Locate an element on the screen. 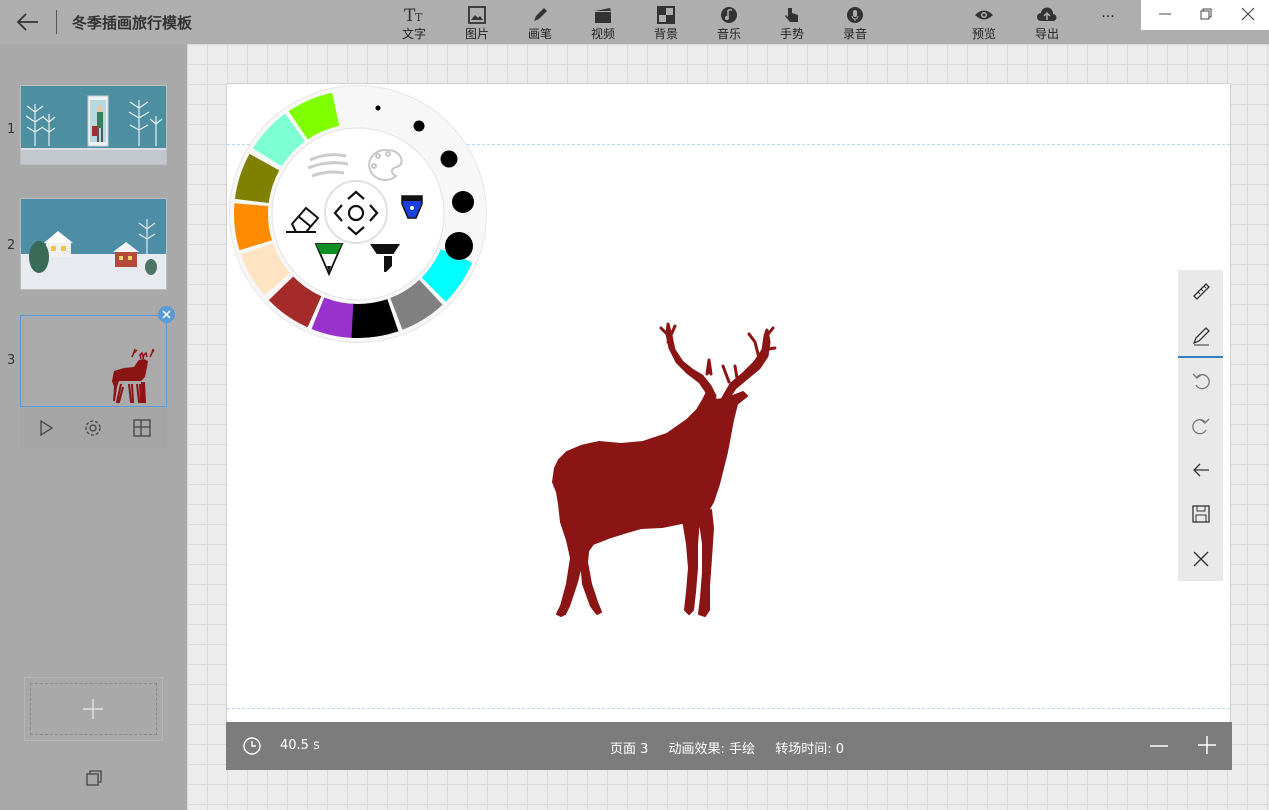 The height and width of the screenshot is (810, 1269). slides-sidebar: 1 2 3 is located at coordinates (93, 427).